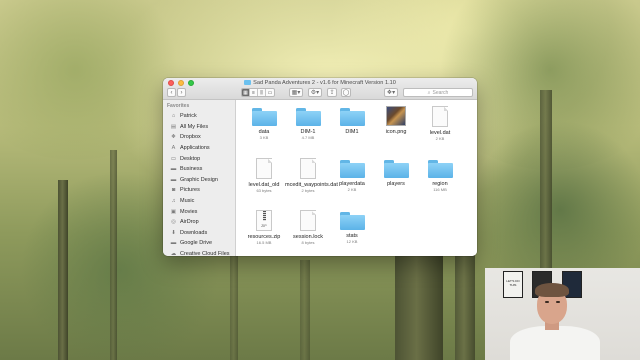  What do you see at coordinates (440, 122) in the screenshot?
I see `file-item: level.dat 2 KB` at bounding box center [440, 122].